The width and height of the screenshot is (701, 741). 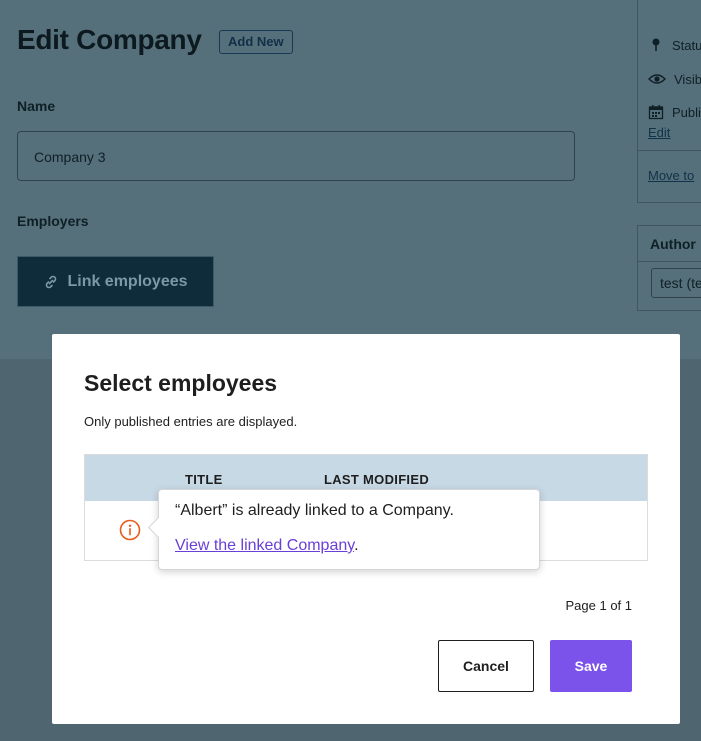 I want to click on modal-subtitle: Only published entries are displayed., so click(x=191, y=421).